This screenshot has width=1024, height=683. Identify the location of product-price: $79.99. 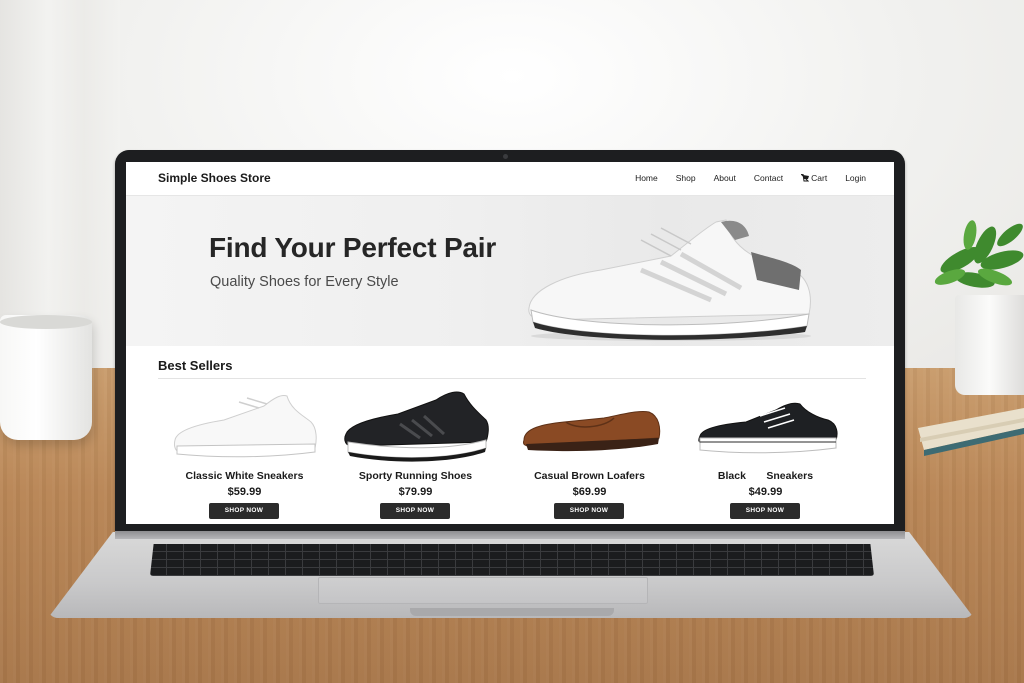
(415, 492).